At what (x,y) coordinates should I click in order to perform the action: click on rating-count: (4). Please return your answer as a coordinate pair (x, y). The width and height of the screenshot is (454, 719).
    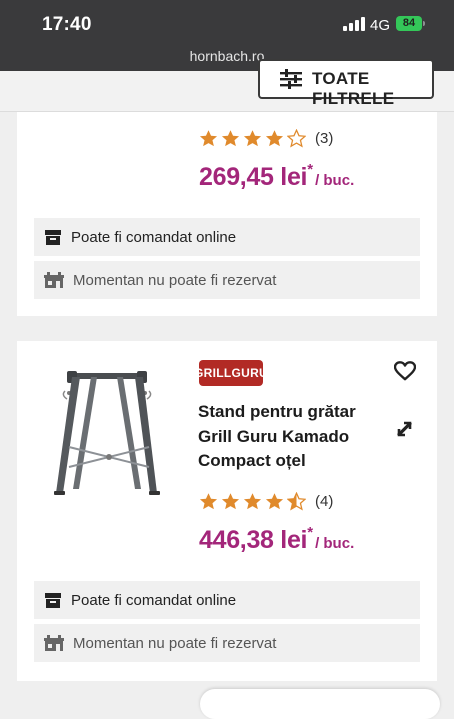
    Looking at the image, I should click on (324, 501).